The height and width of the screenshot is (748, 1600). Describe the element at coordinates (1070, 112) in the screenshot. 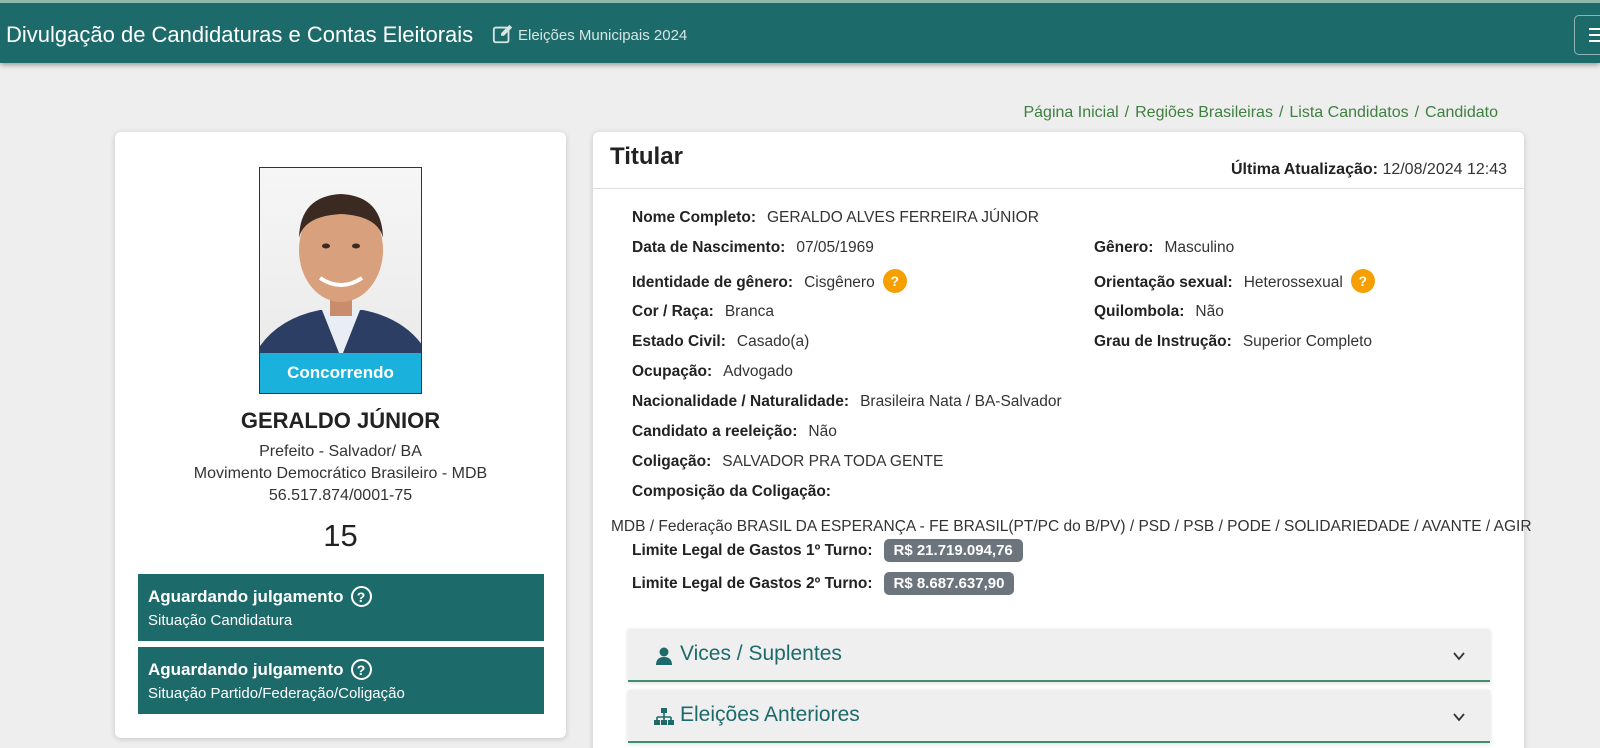

I see `breadcrumb-home: Página Inicial` at that location.